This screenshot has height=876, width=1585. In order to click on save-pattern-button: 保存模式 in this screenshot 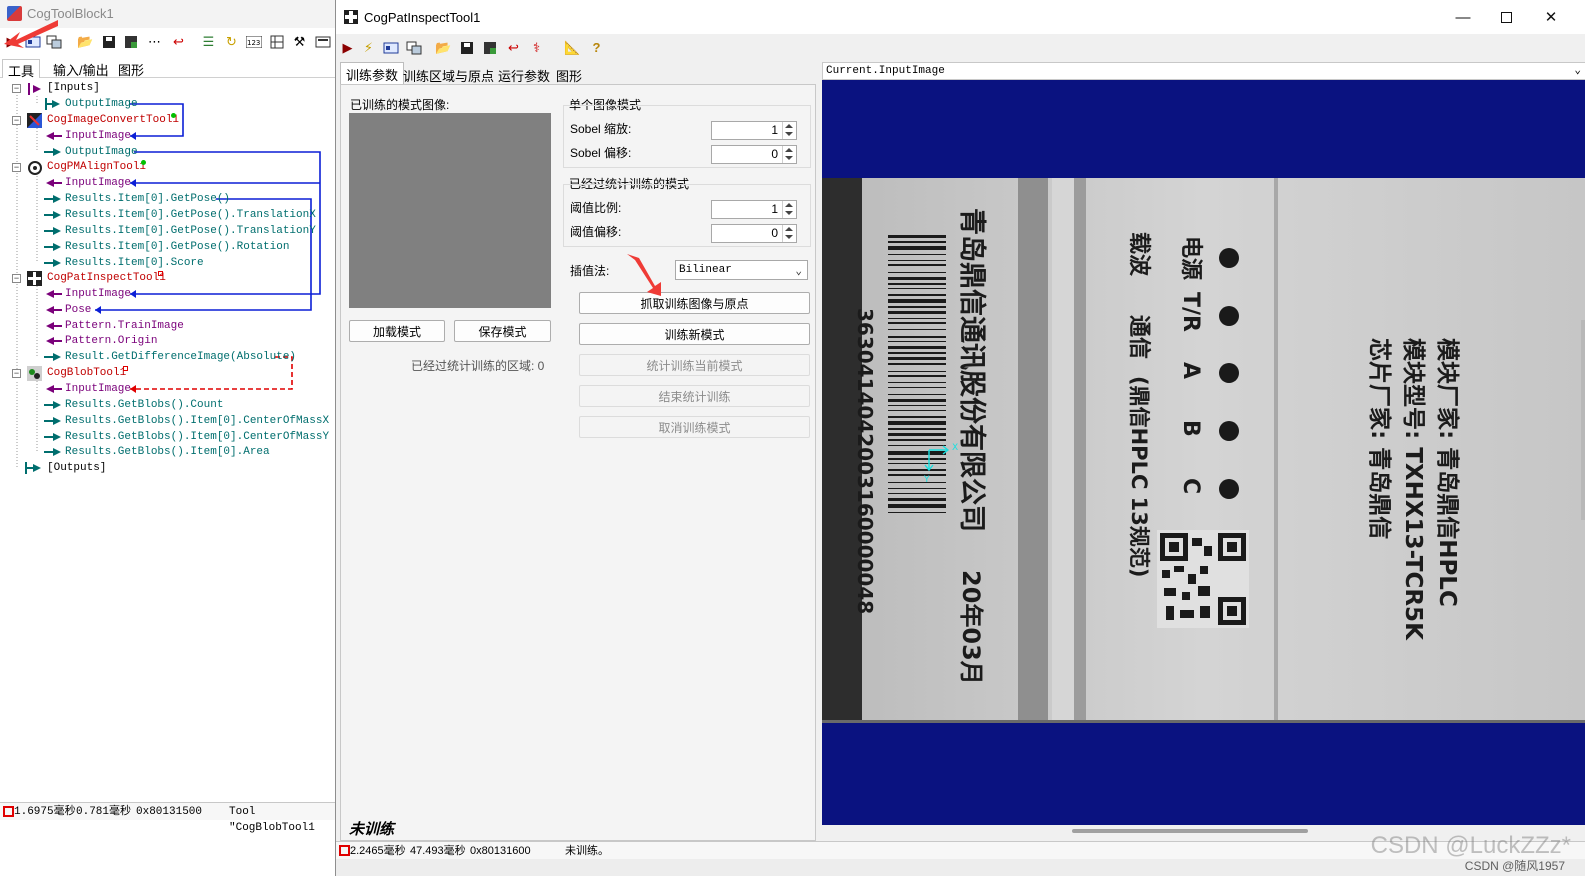, I will do `click(502, 331)`.